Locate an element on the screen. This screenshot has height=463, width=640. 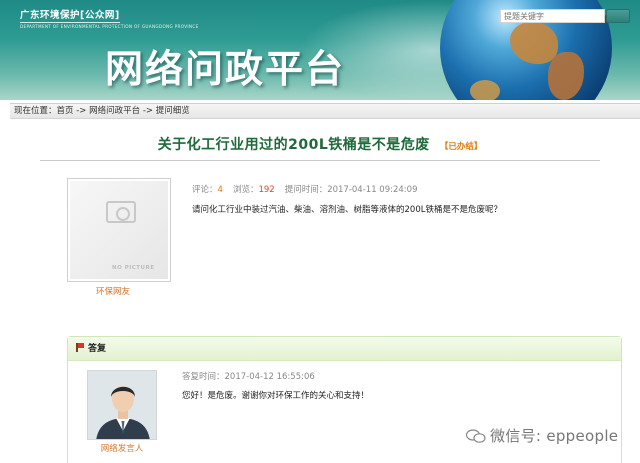
page-title: 关于化工行业用过的200L铁桶是不是危废 is located at coordinates (293, 145).